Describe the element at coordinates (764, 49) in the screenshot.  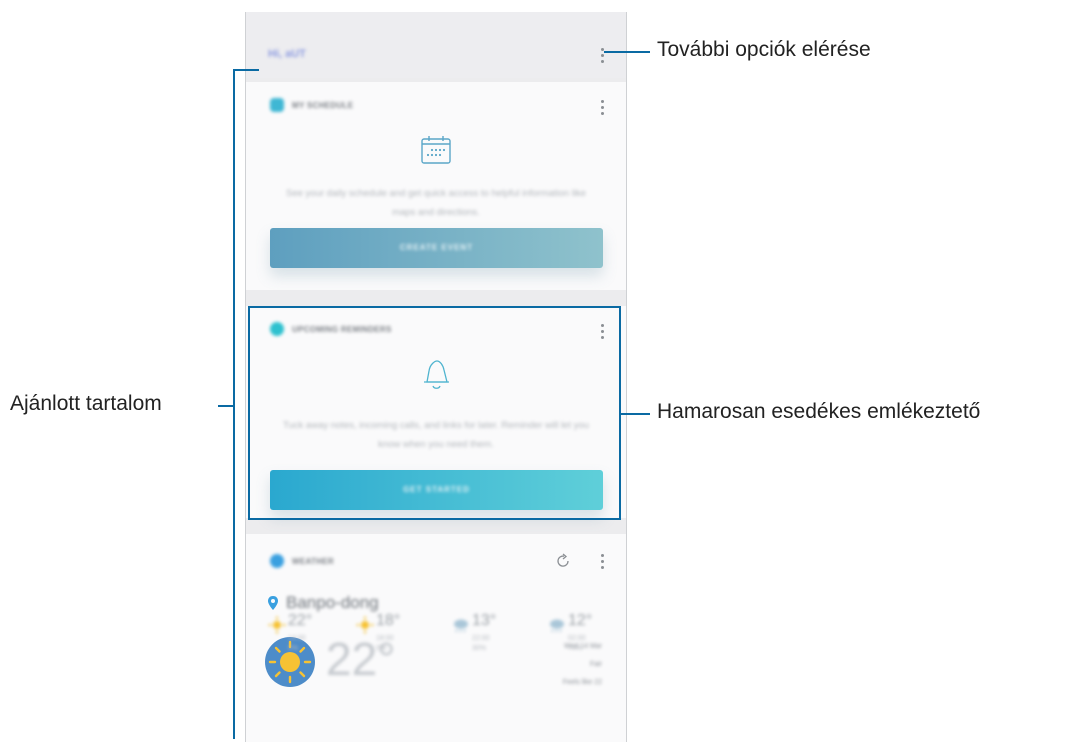
I see `callout-more-options: További opciók elérése` at that location.